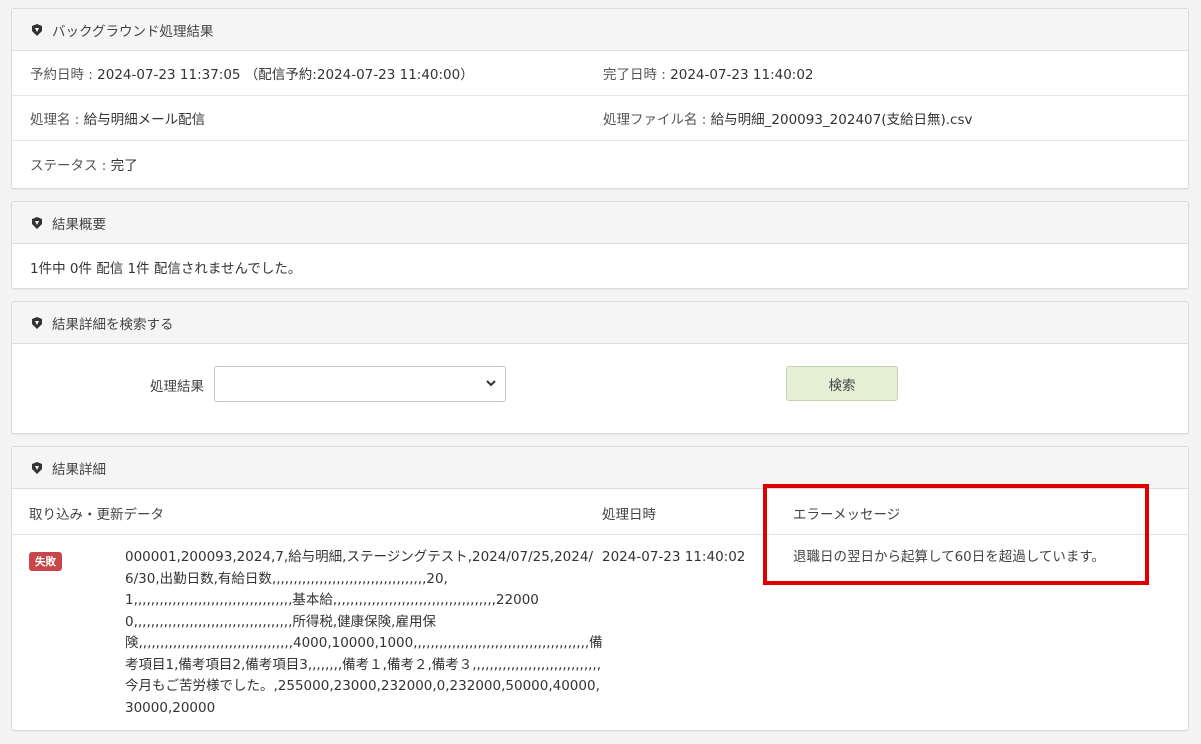  I want to click on panel-title: バックグラウンド処理結果, so click(133, 31).